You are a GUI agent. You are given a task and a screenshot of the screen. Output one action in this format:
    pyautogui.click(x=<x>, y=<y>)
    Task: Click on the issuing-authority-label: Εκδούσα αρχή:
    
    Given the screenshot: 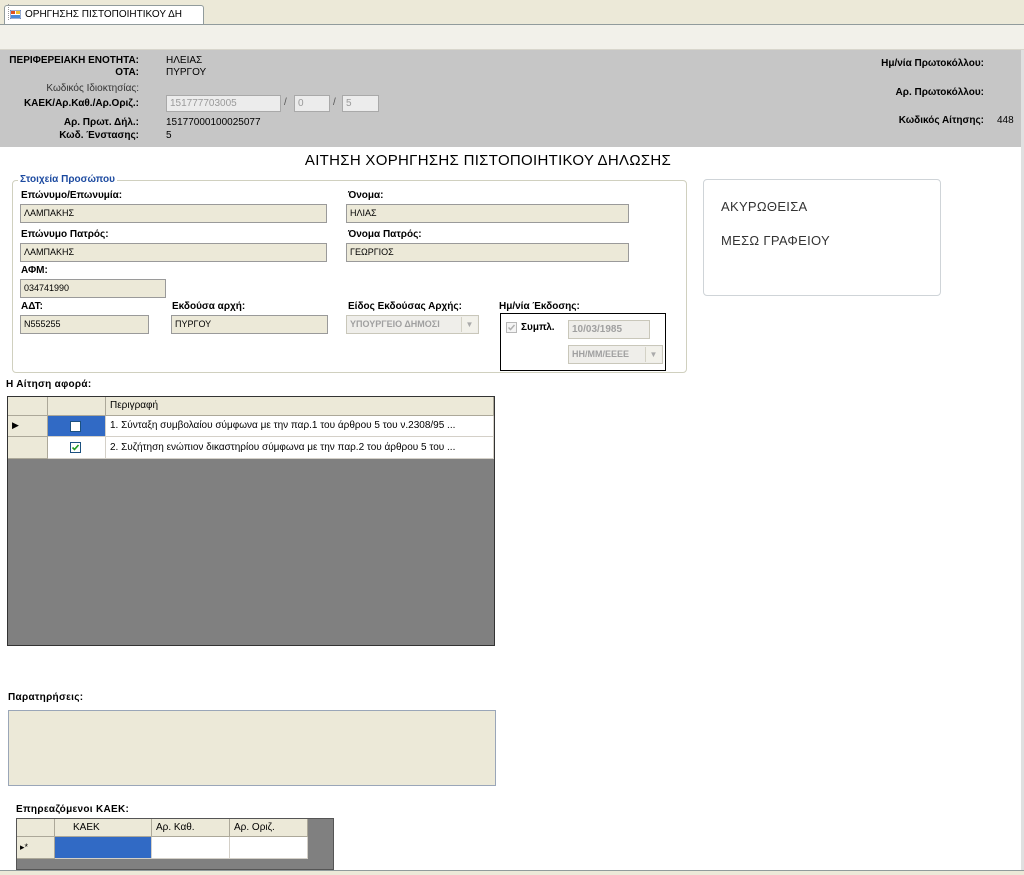 What is the action you would take?
    pyautogui.click(x=209, y=306)
    